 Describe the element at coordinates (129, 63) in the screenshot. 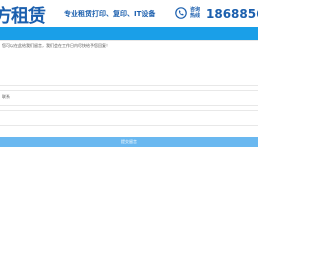

I see `message-textarea: 您可以在此给我们留言，我们会在工作日内尽快给予您回复！` at that location.